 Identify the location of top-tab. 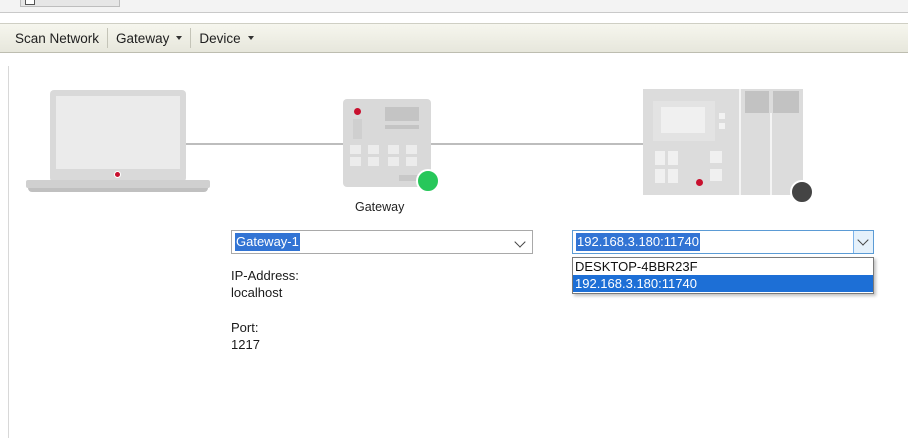
(70, 3).